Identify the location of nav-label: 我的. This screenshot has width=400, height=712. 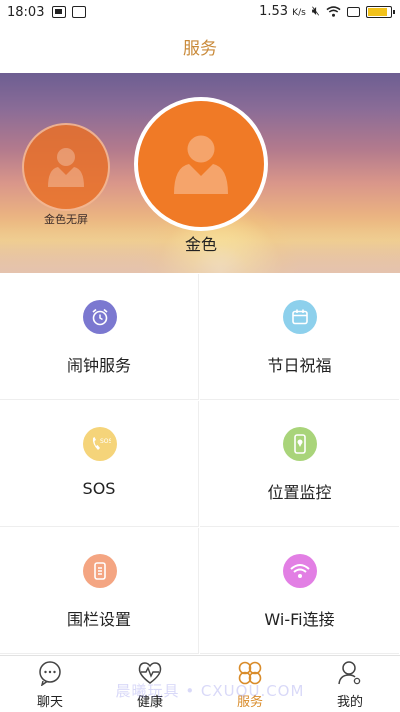
(349, 702).